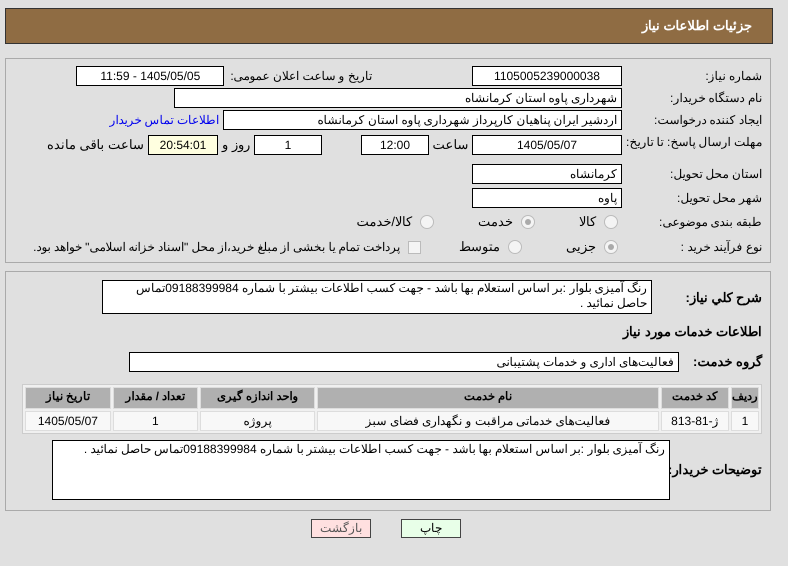  Describe the element at coordinates (183, 145) in the screenshot. I see `text-field: 20:54:01` at that location.